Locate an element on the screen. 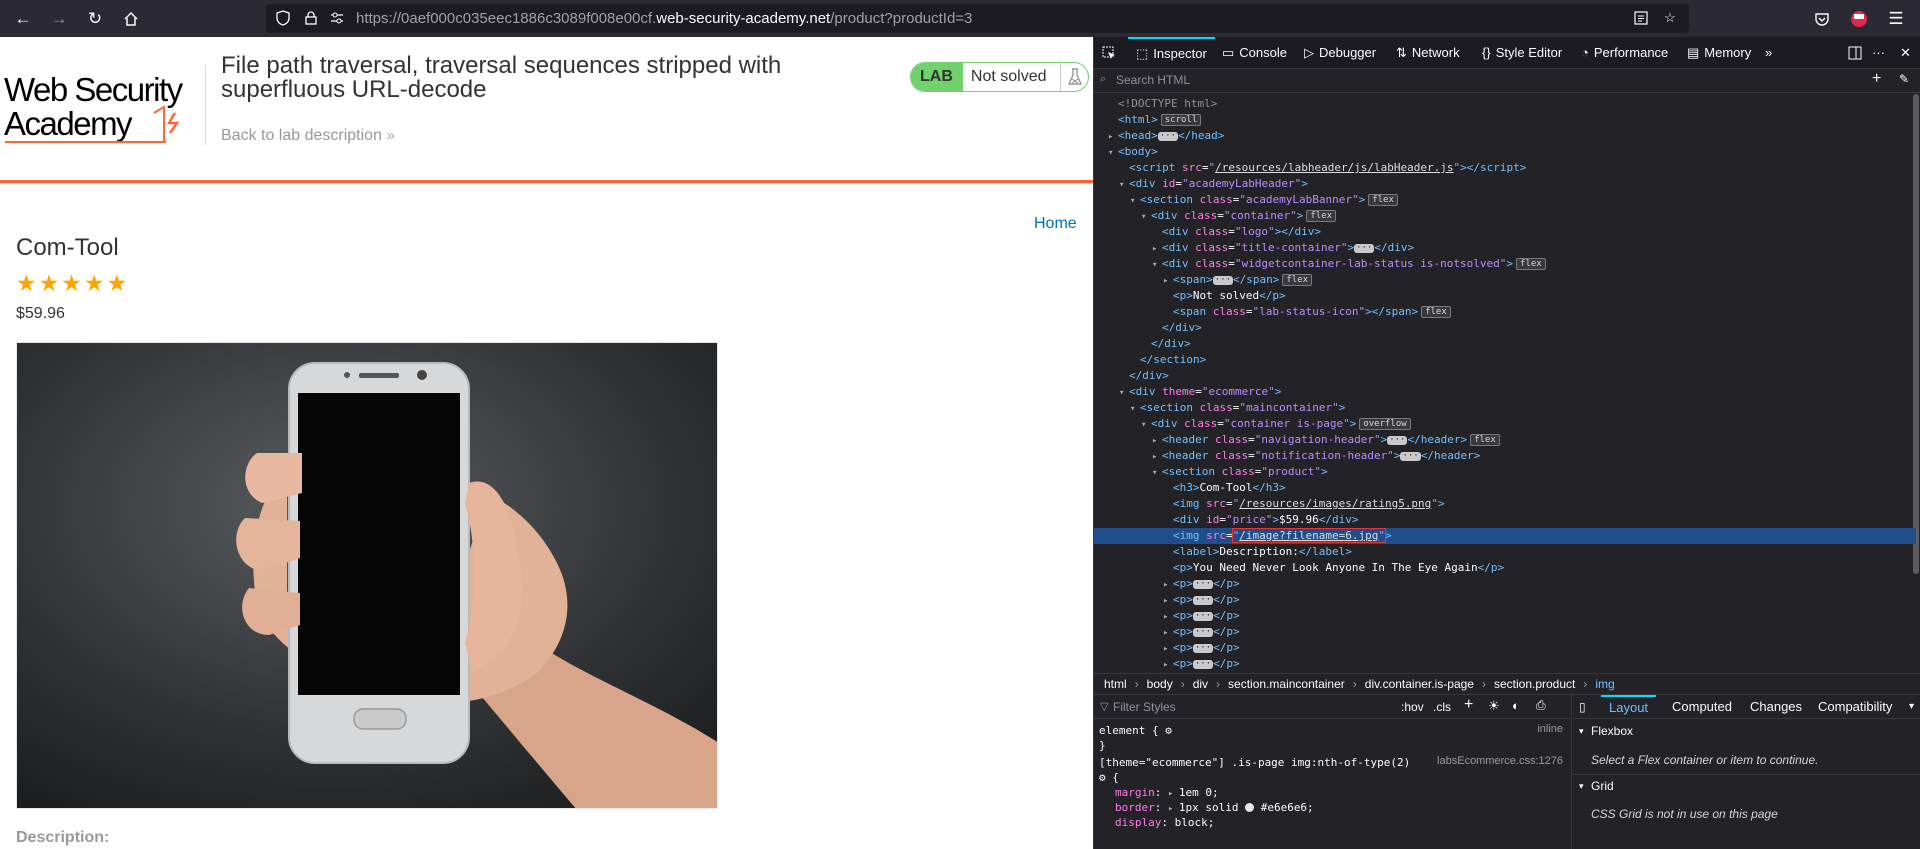 Image resolution: width=1920 pixels, height=849 pixels. tab-debugger: ▷ Debugger is located at coordinates (1340, 53).